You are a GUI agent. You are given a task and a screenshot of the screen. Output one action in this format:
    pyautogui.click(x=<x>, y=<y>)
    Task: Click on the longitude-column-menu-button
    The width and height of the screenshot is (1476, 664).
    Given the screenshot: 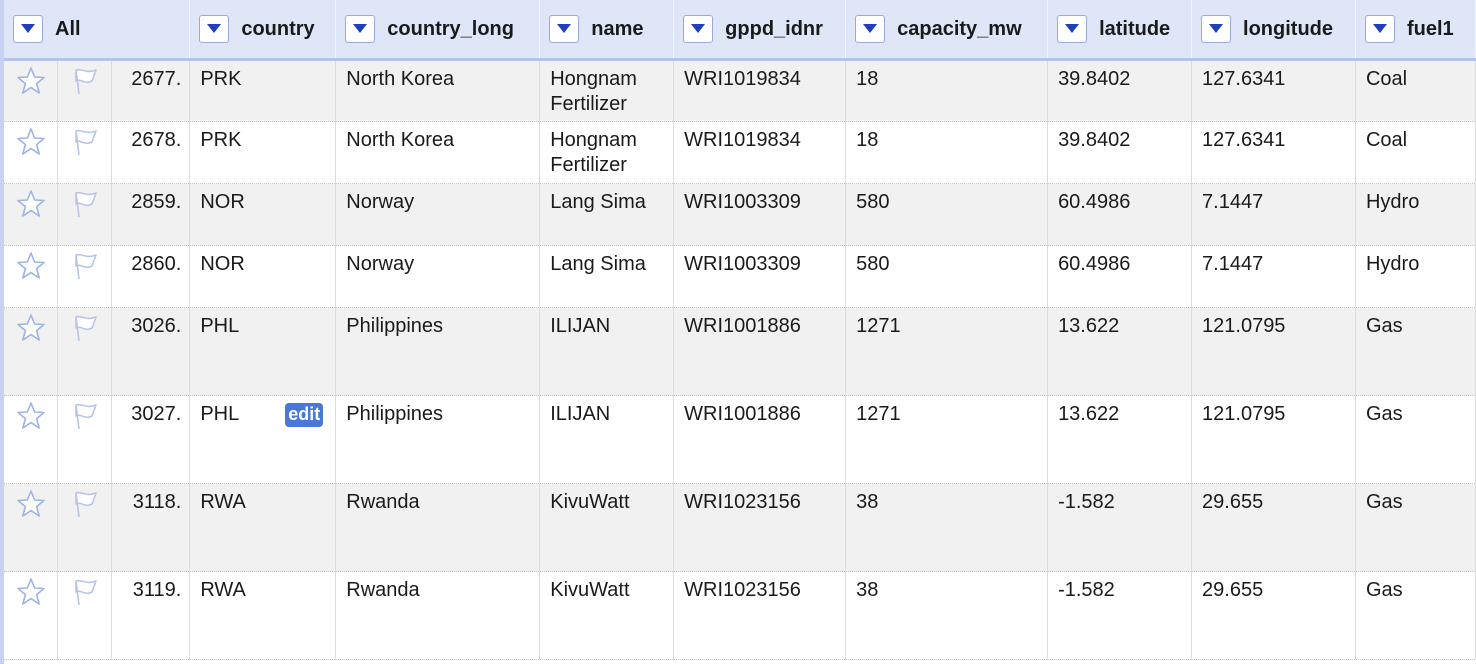 What is the action you would take?
    pyautogui.click(x=1216, y=29)
    